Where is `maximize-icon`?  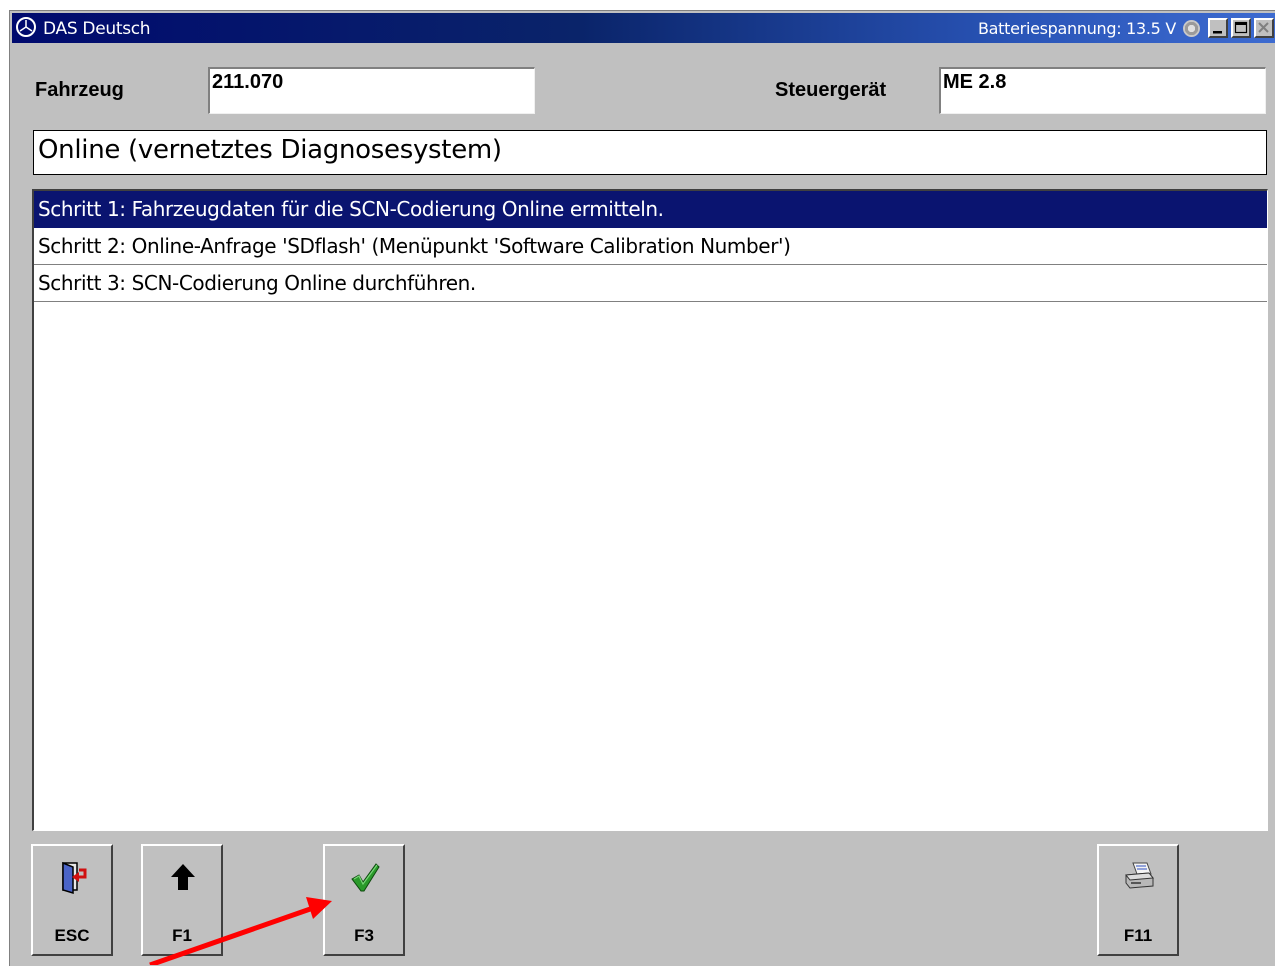
maximize-icon is located at coordinates (1241, 27).